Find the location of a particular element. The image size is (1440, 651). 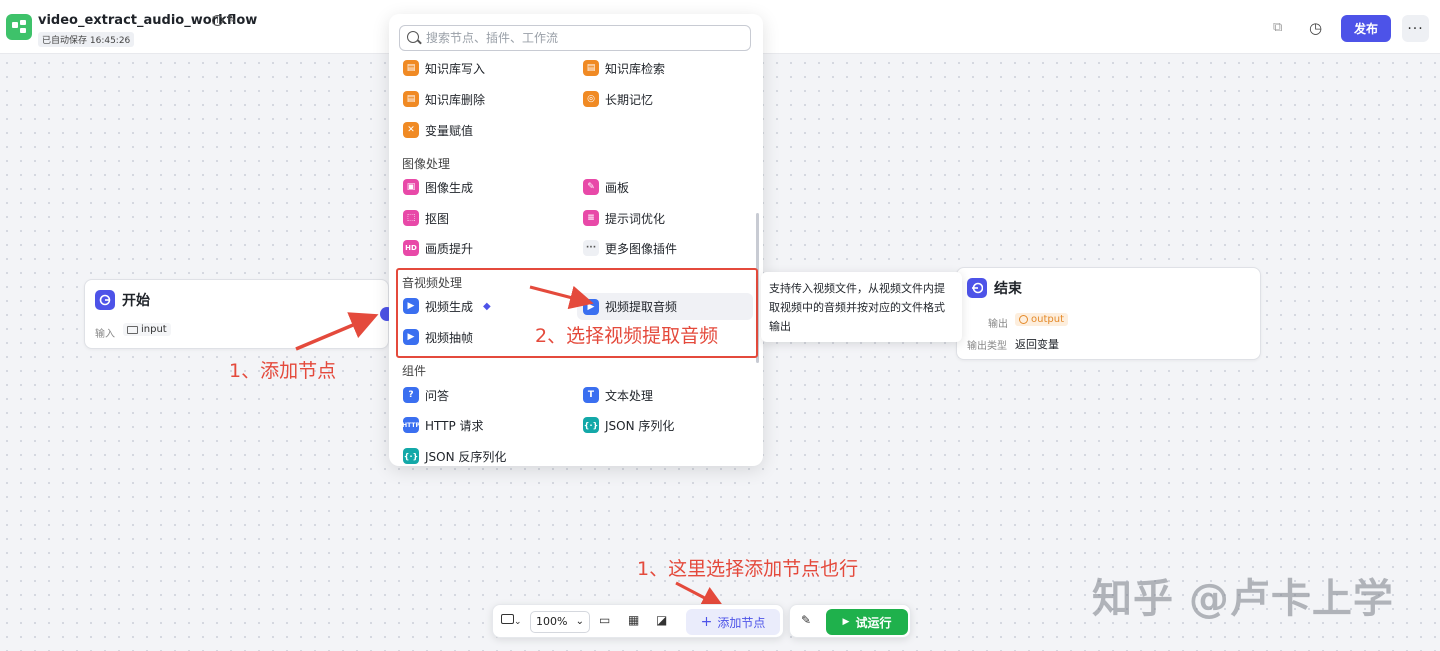

add-node-button: + 添加节点 is located at coordinates (733, 622).